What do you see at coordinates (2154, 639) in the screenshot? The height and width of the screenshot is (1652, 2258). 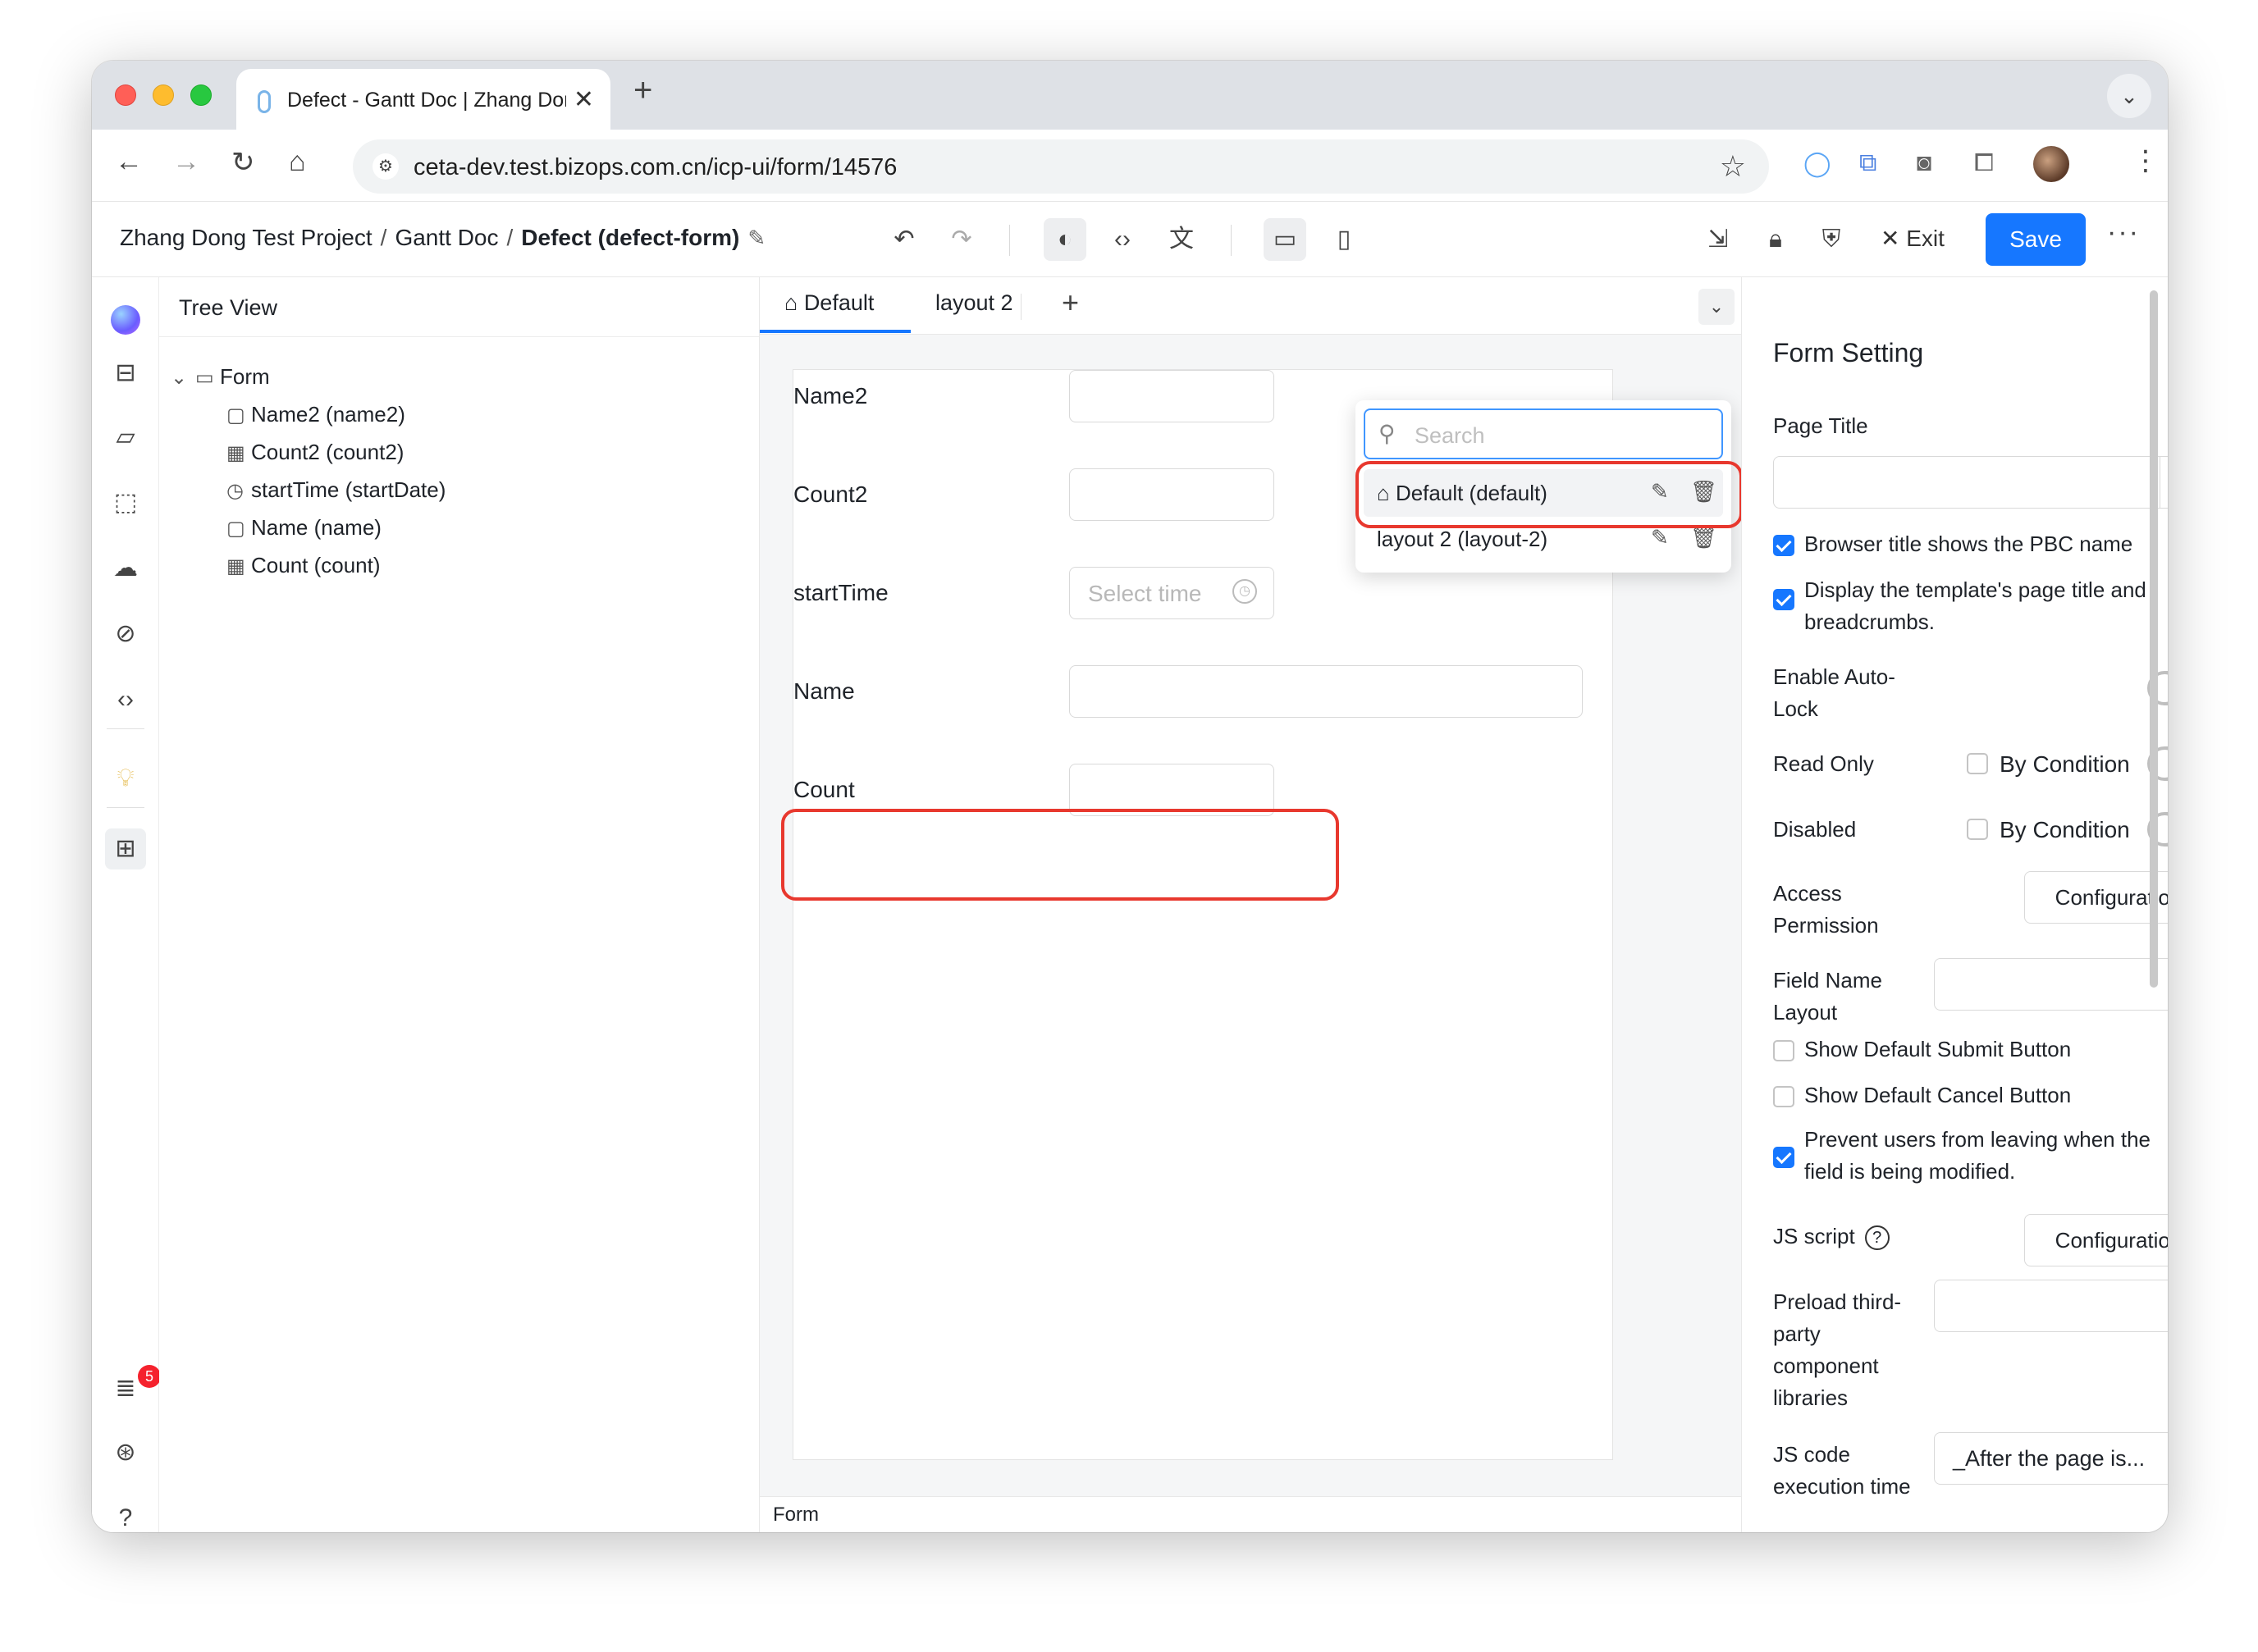 I see `settings-scrollbar` at bounding box center [2154, 639].